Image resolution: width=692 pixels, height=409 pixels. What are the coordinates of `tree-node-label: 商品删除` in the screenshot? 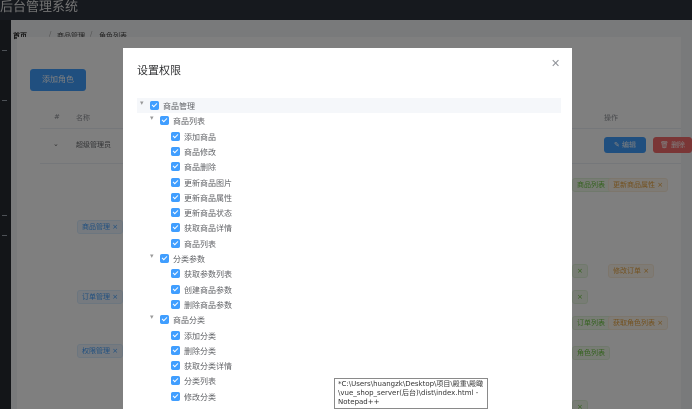 It's located at (200, 168).